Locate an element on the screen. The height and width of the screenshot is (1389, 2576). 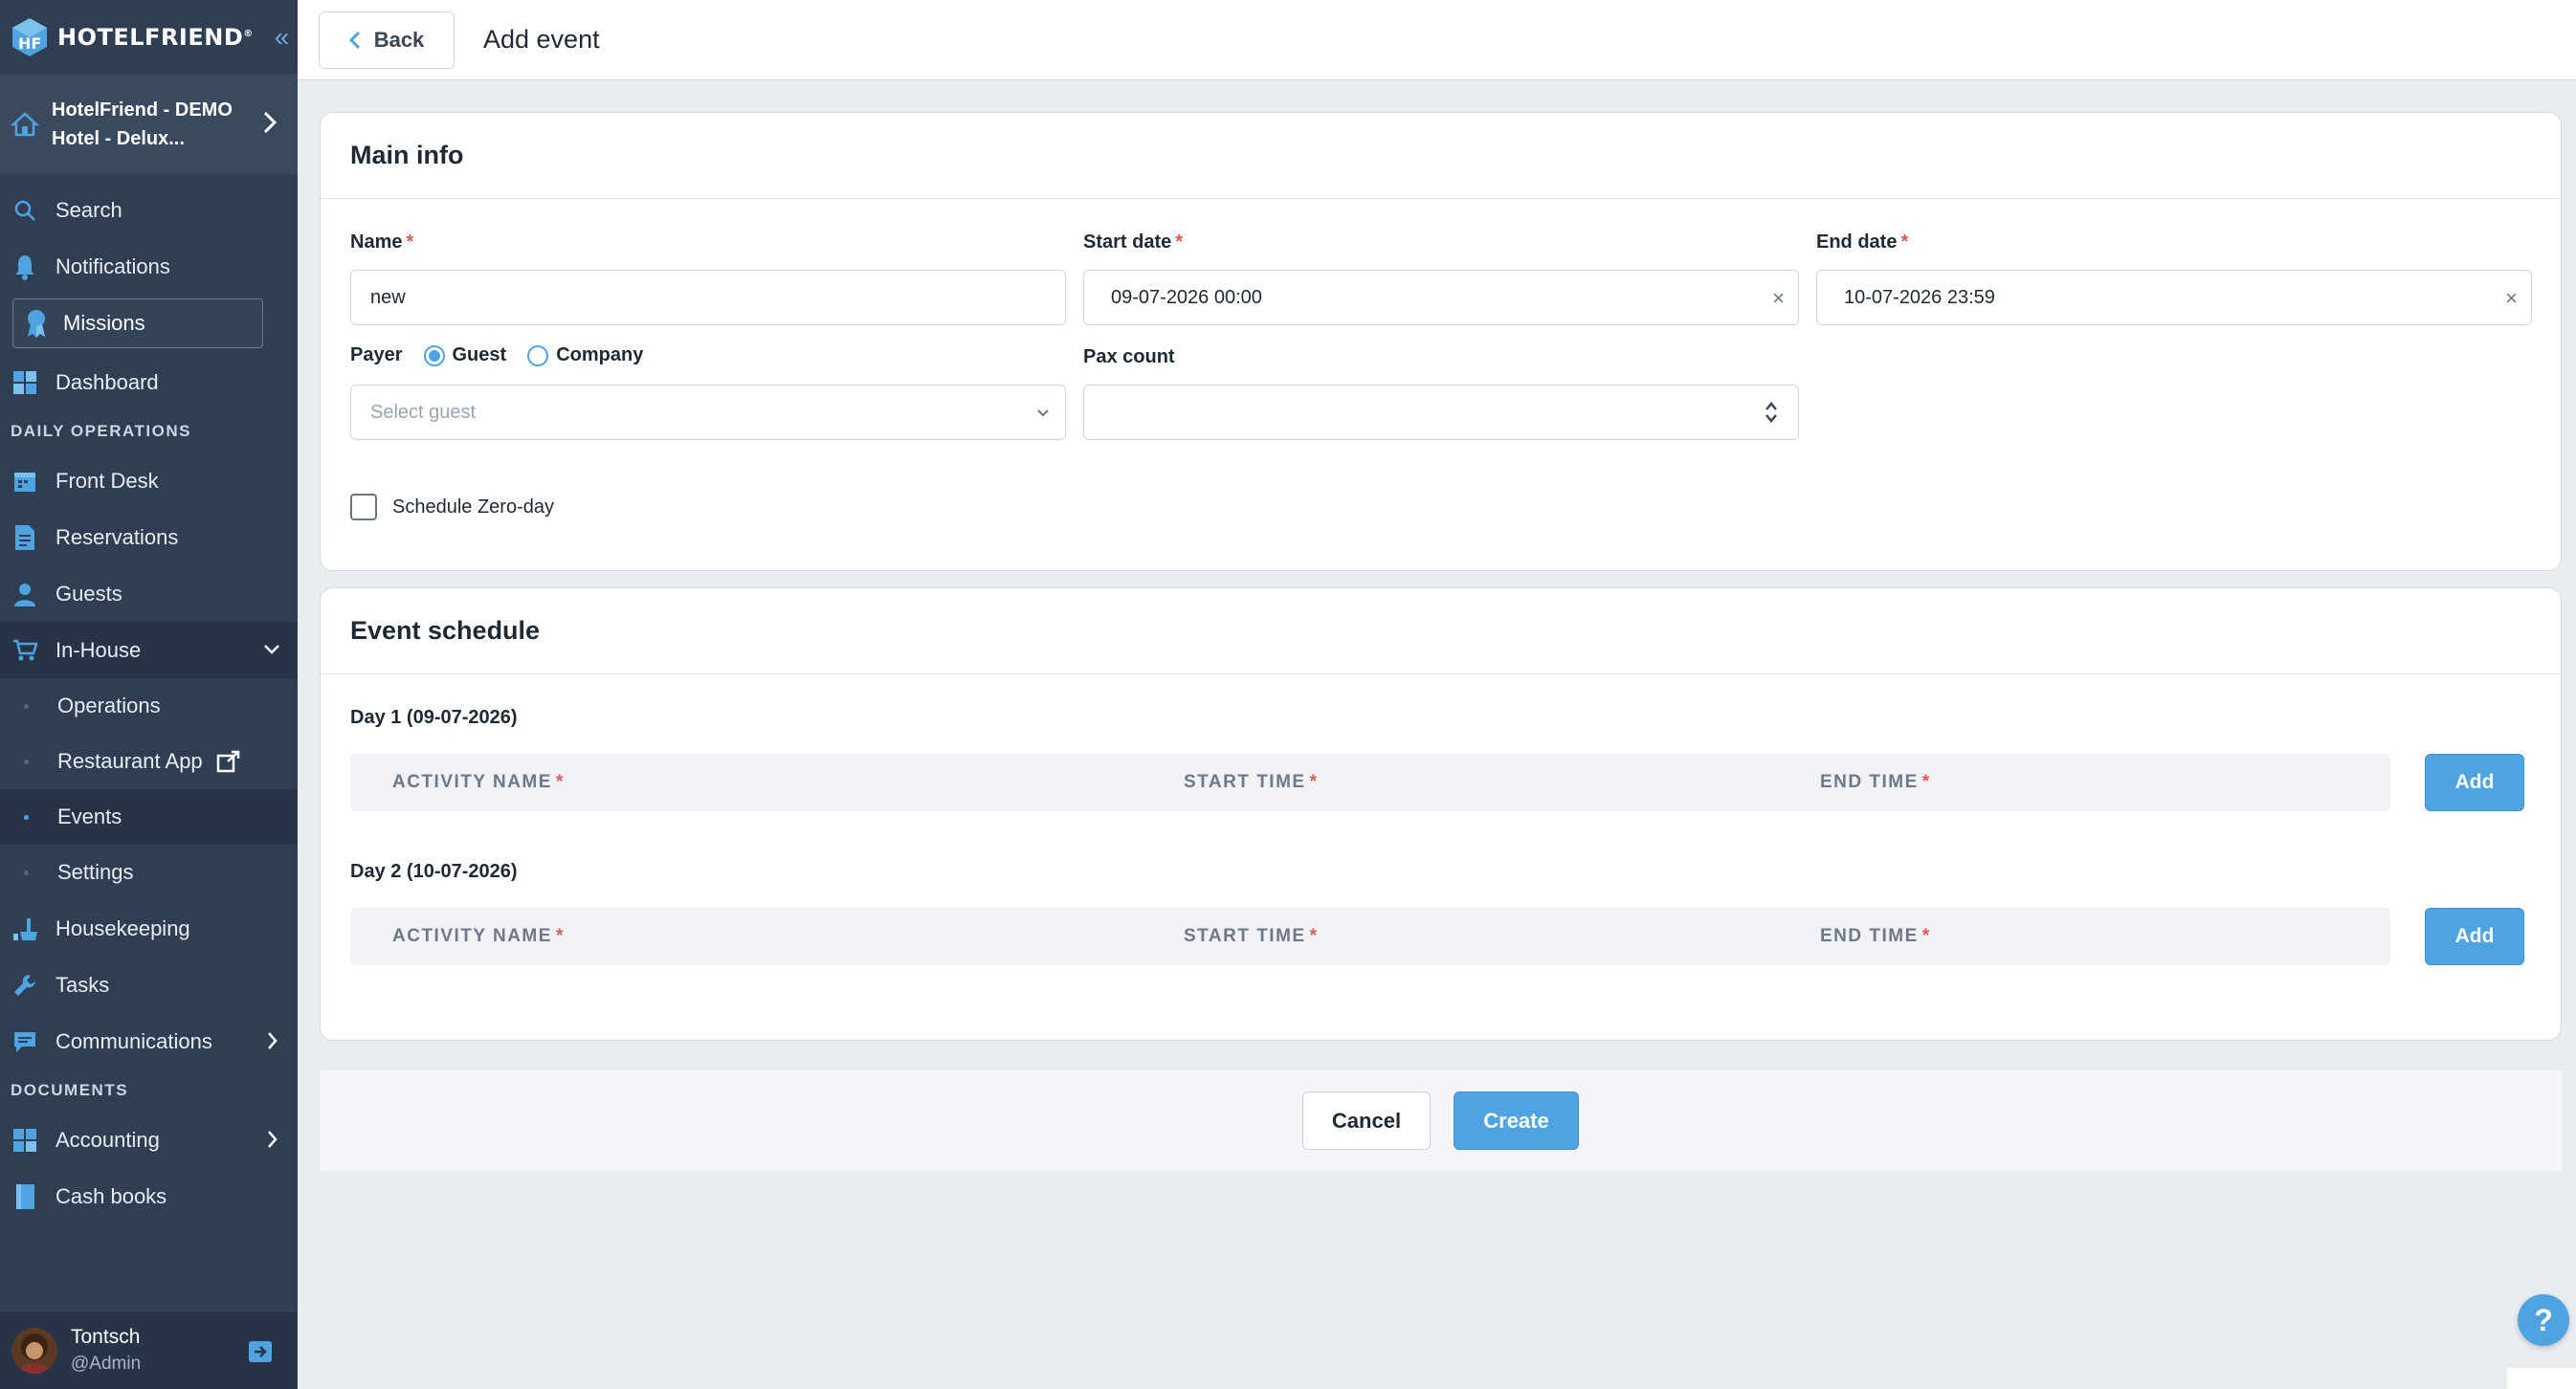
nav-events-label: Events is located at coordinates (89, 816).